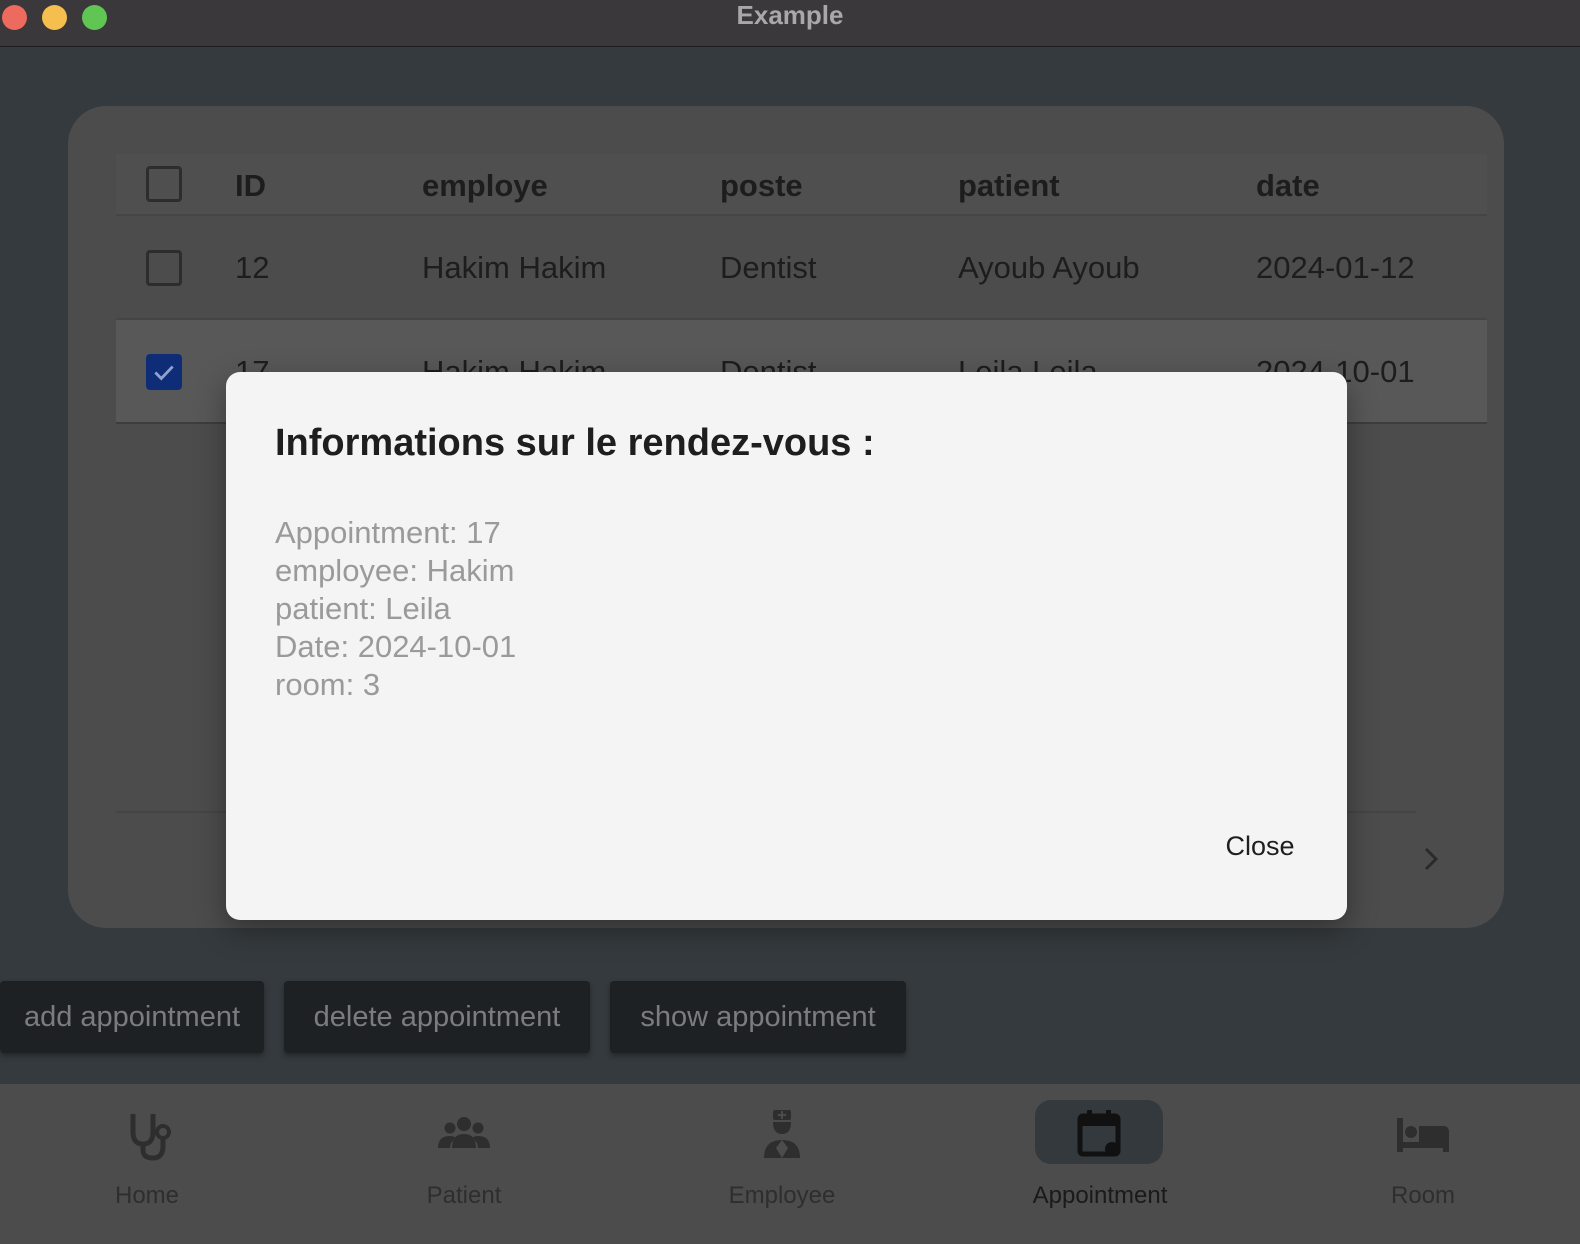 Image resolution: width=1580 pixels, height=1244 pixels. I want to click on dialog-room-line: room: 3, so click(328, 684).